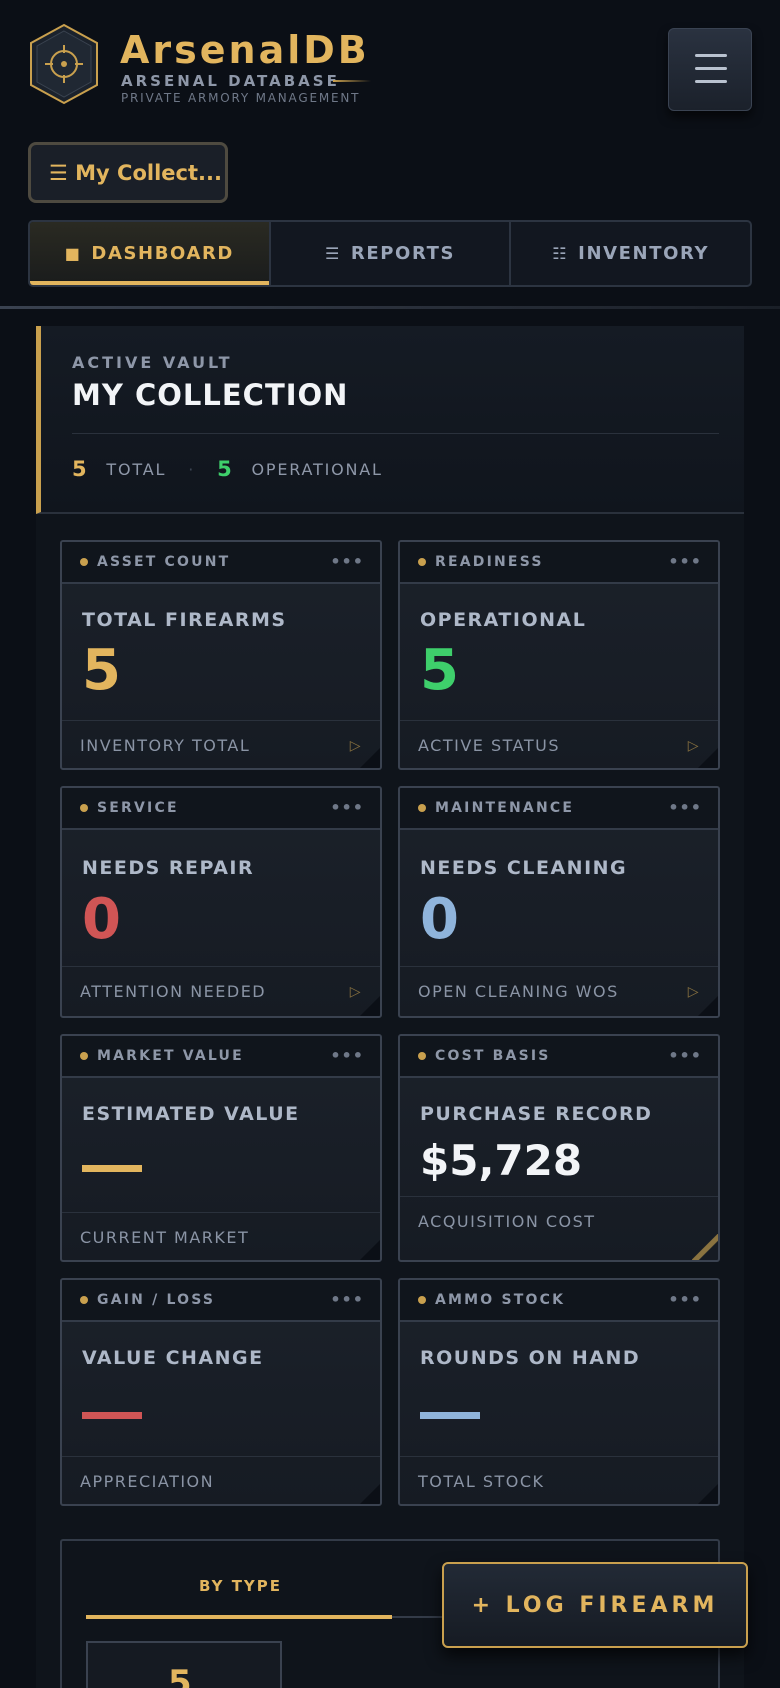  Describe the element at coordinates (191, 1114) in the screenshot. I see `card-label: ESTIMATED VALUE` at that location.